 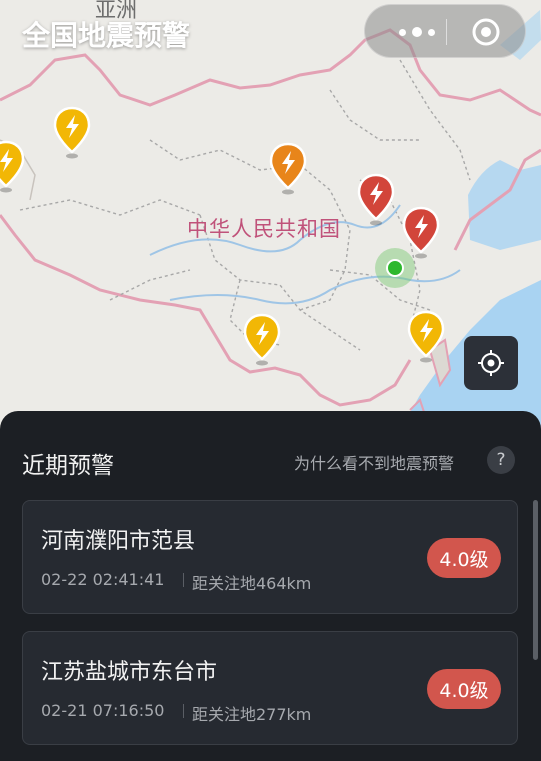 What do you see at coordinates (501, 460) in the screenshot?
I see `help-icon: ?` at bounding box center [501, 460].